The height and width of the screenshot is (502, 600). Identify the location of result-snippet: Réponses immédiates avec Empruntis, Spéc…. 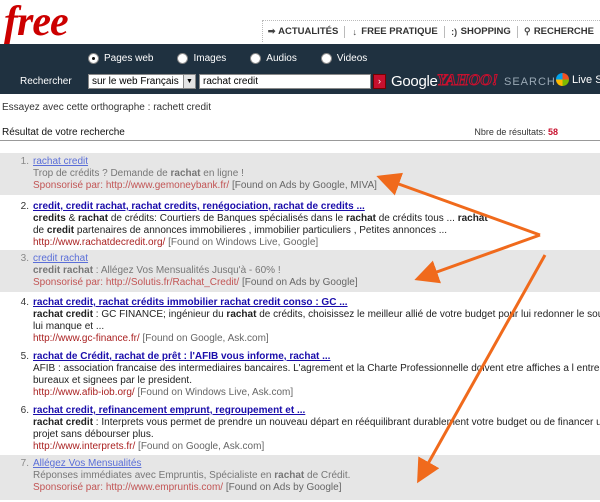
(192, 475).